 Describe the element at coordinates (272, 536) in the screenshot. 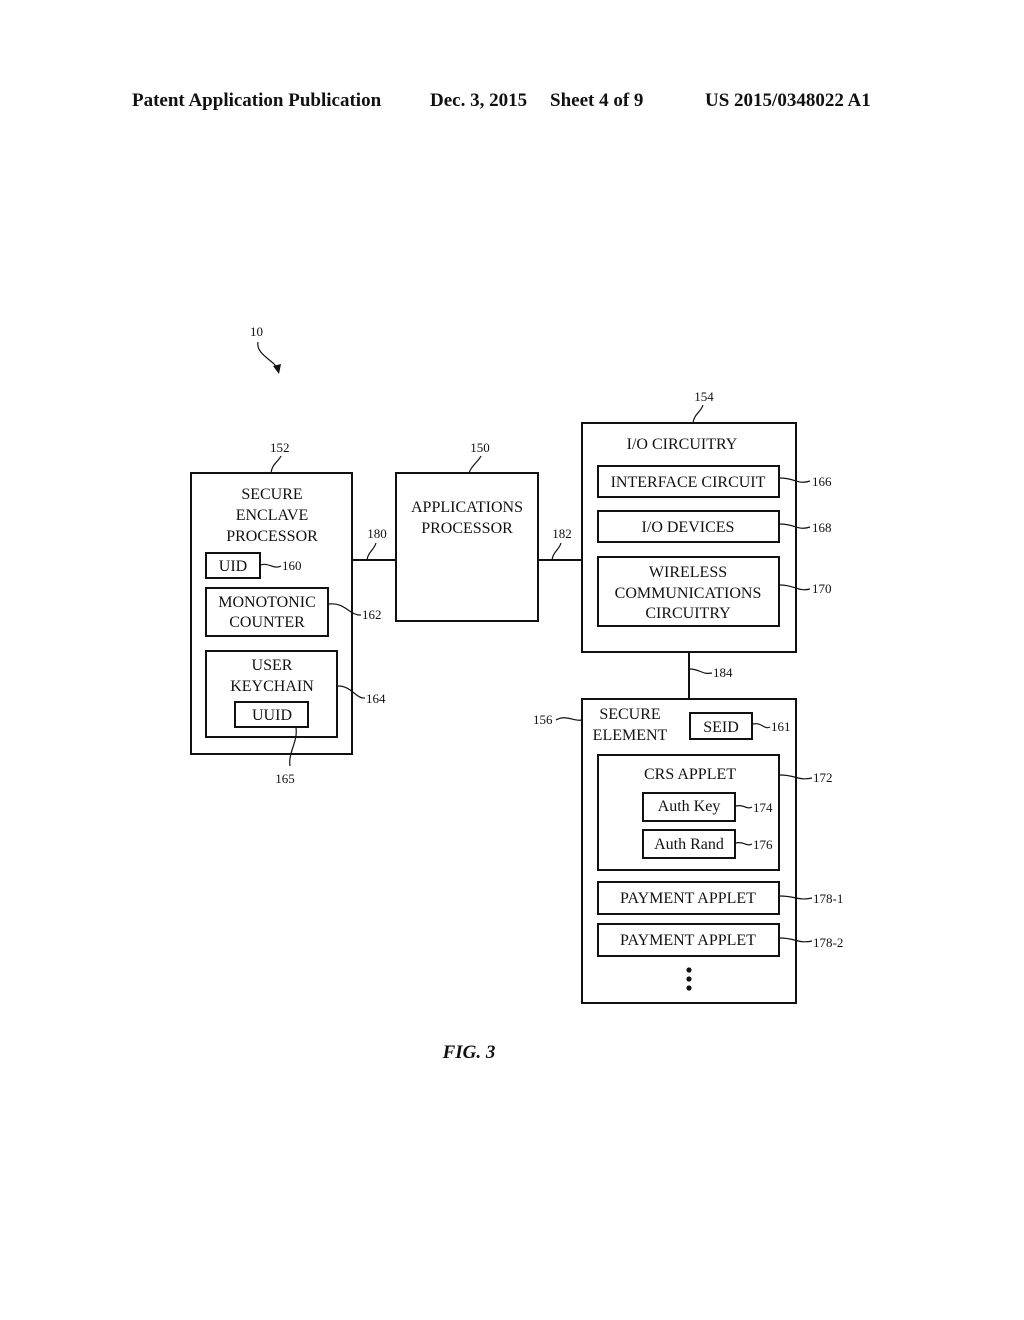

I see `sep-title-3: PROCESSOR` at that location.